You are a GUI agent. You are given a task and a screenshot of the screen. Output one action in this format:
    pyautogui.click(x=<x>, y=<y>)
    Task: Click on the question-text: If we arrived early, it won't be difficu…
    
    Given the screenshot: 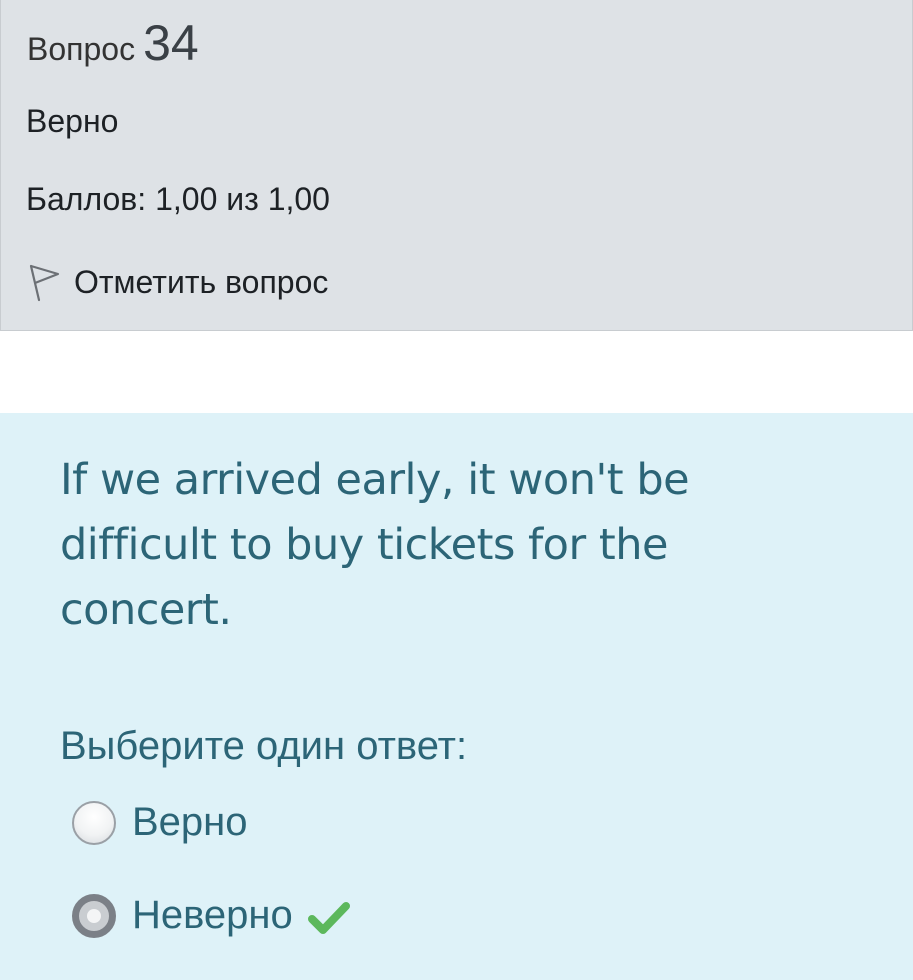 What is the action you would take?
    pyautogui.click(x=375, y=545)
    